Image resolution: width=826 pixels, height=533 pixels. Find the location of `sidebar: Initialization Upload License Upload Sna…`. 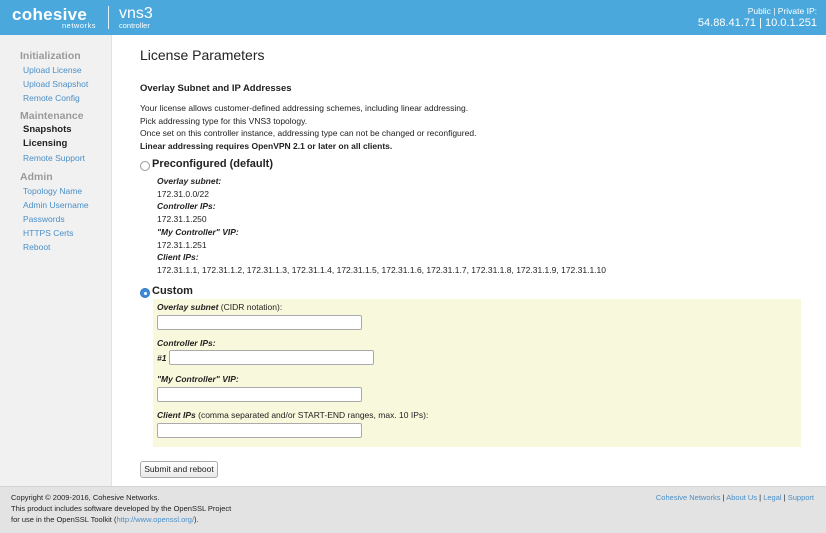

sidebar: Initialization Upload License Upload Sna… is located at coordinates (56, 260).